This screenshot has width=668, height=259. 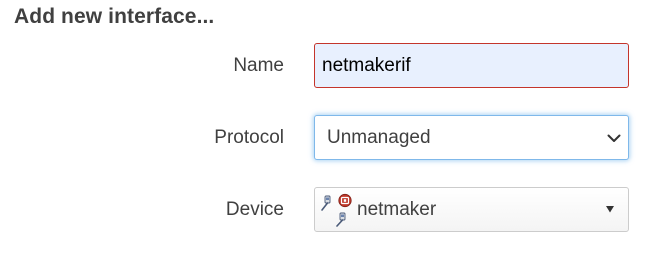 What do you see at coordinates (249, 137) in the screenshot?
I see `protocol-label: Protocol` at bounding box center [249, 137].